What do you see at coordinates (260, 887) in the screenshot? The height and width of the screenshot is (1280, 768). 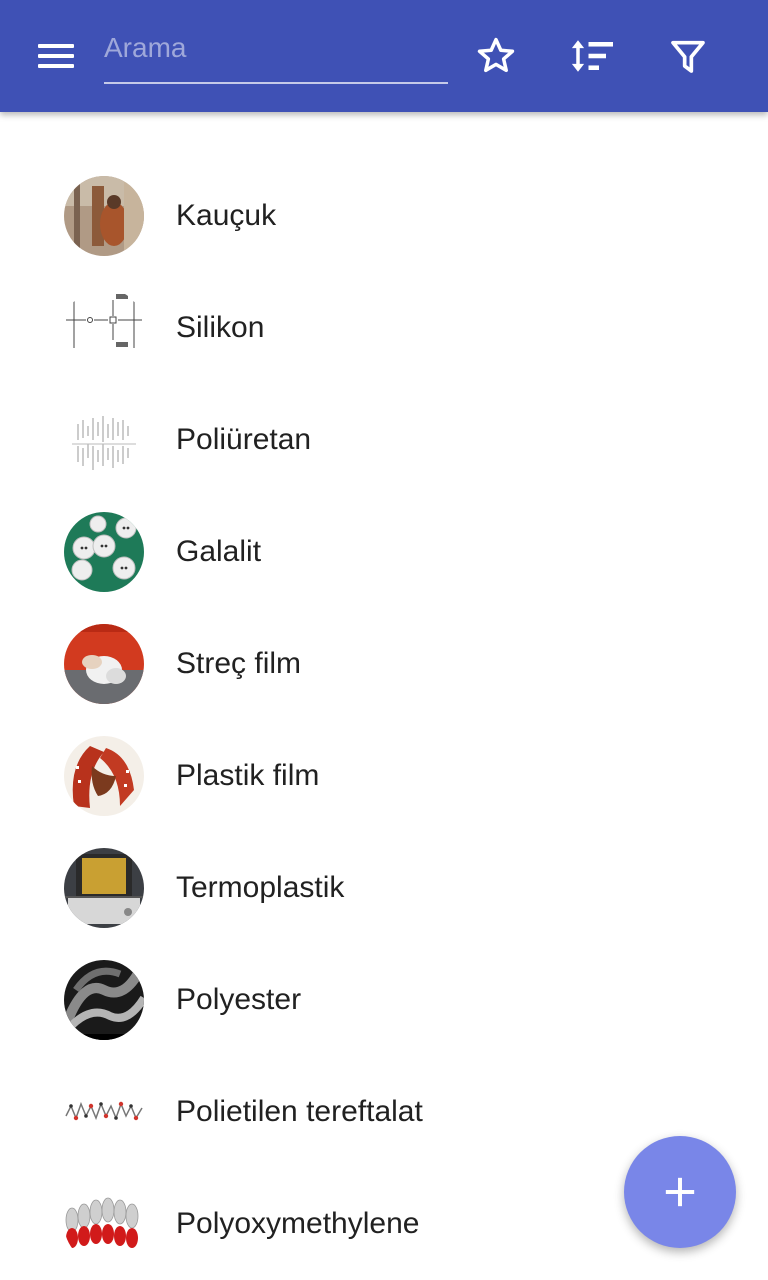 I see `item-label: Termoplastik` at bounding box center [260, 887].